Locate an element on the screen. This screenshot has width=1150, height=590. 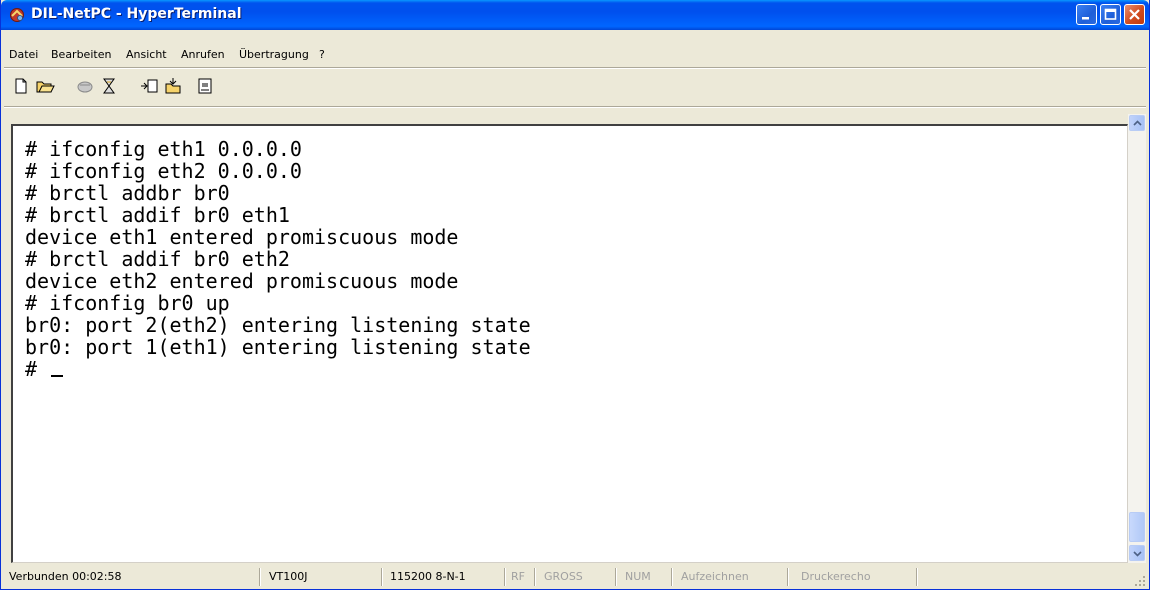
minimize-button is located at coordinates (1086, 14).